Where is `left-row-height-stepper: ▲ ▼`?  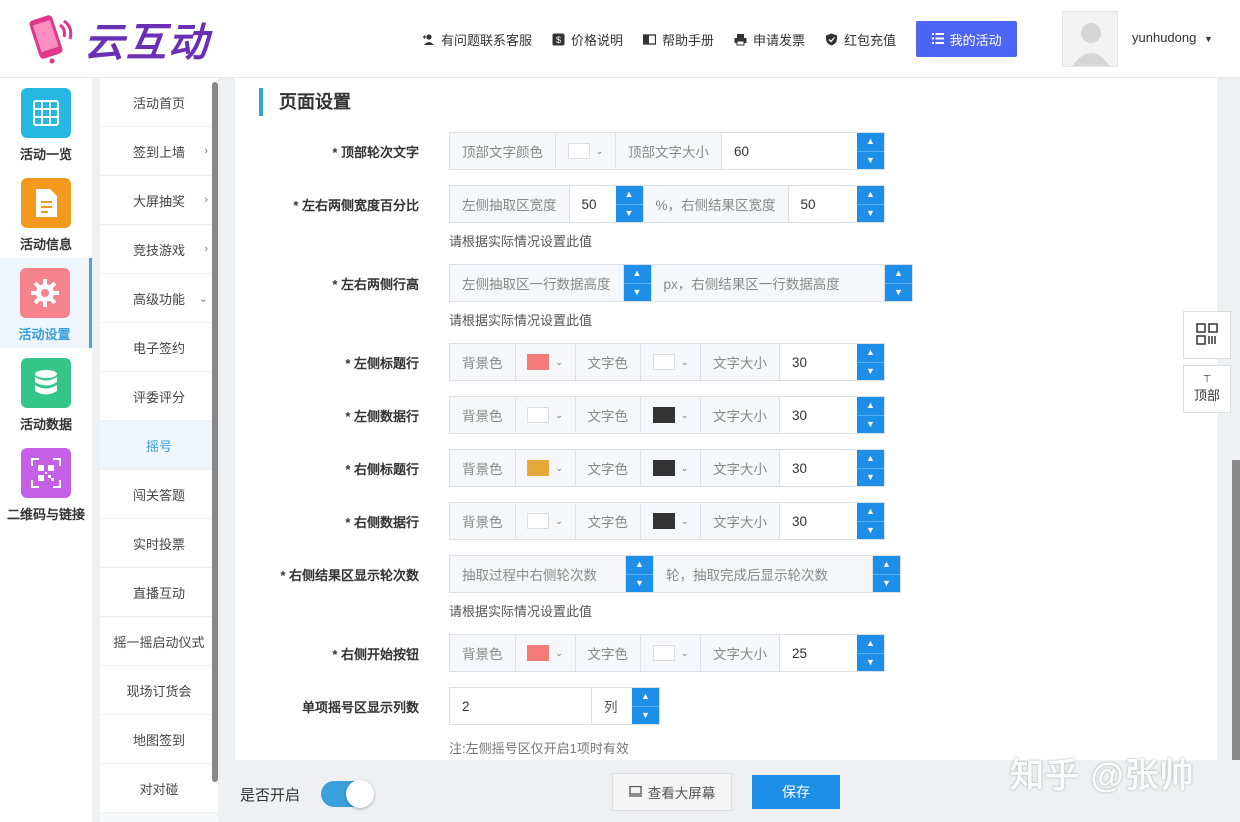
left-row-height-stepper: ▲ ▼ is located at coordinates (637, 283).